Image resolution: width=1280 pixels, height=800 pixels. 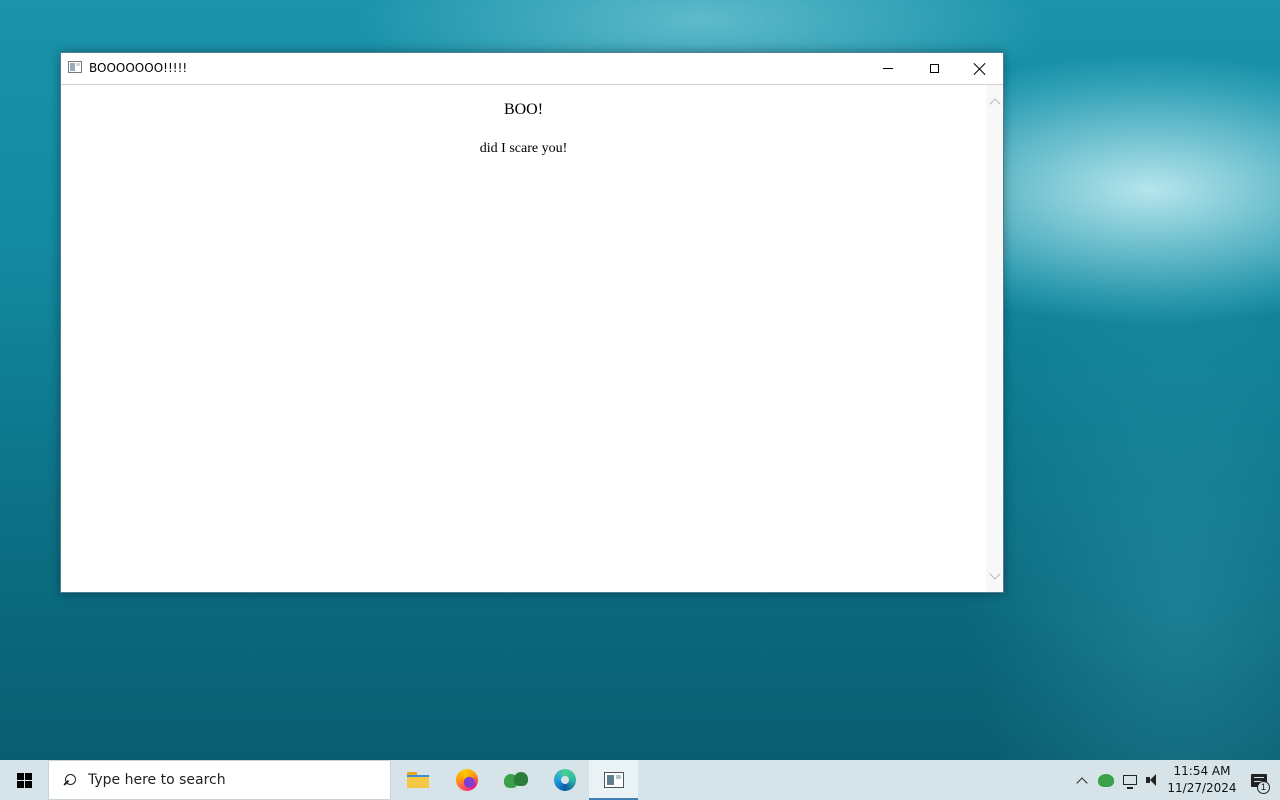 I want to click on taskbar-app-window, so click(x=613, y=780).